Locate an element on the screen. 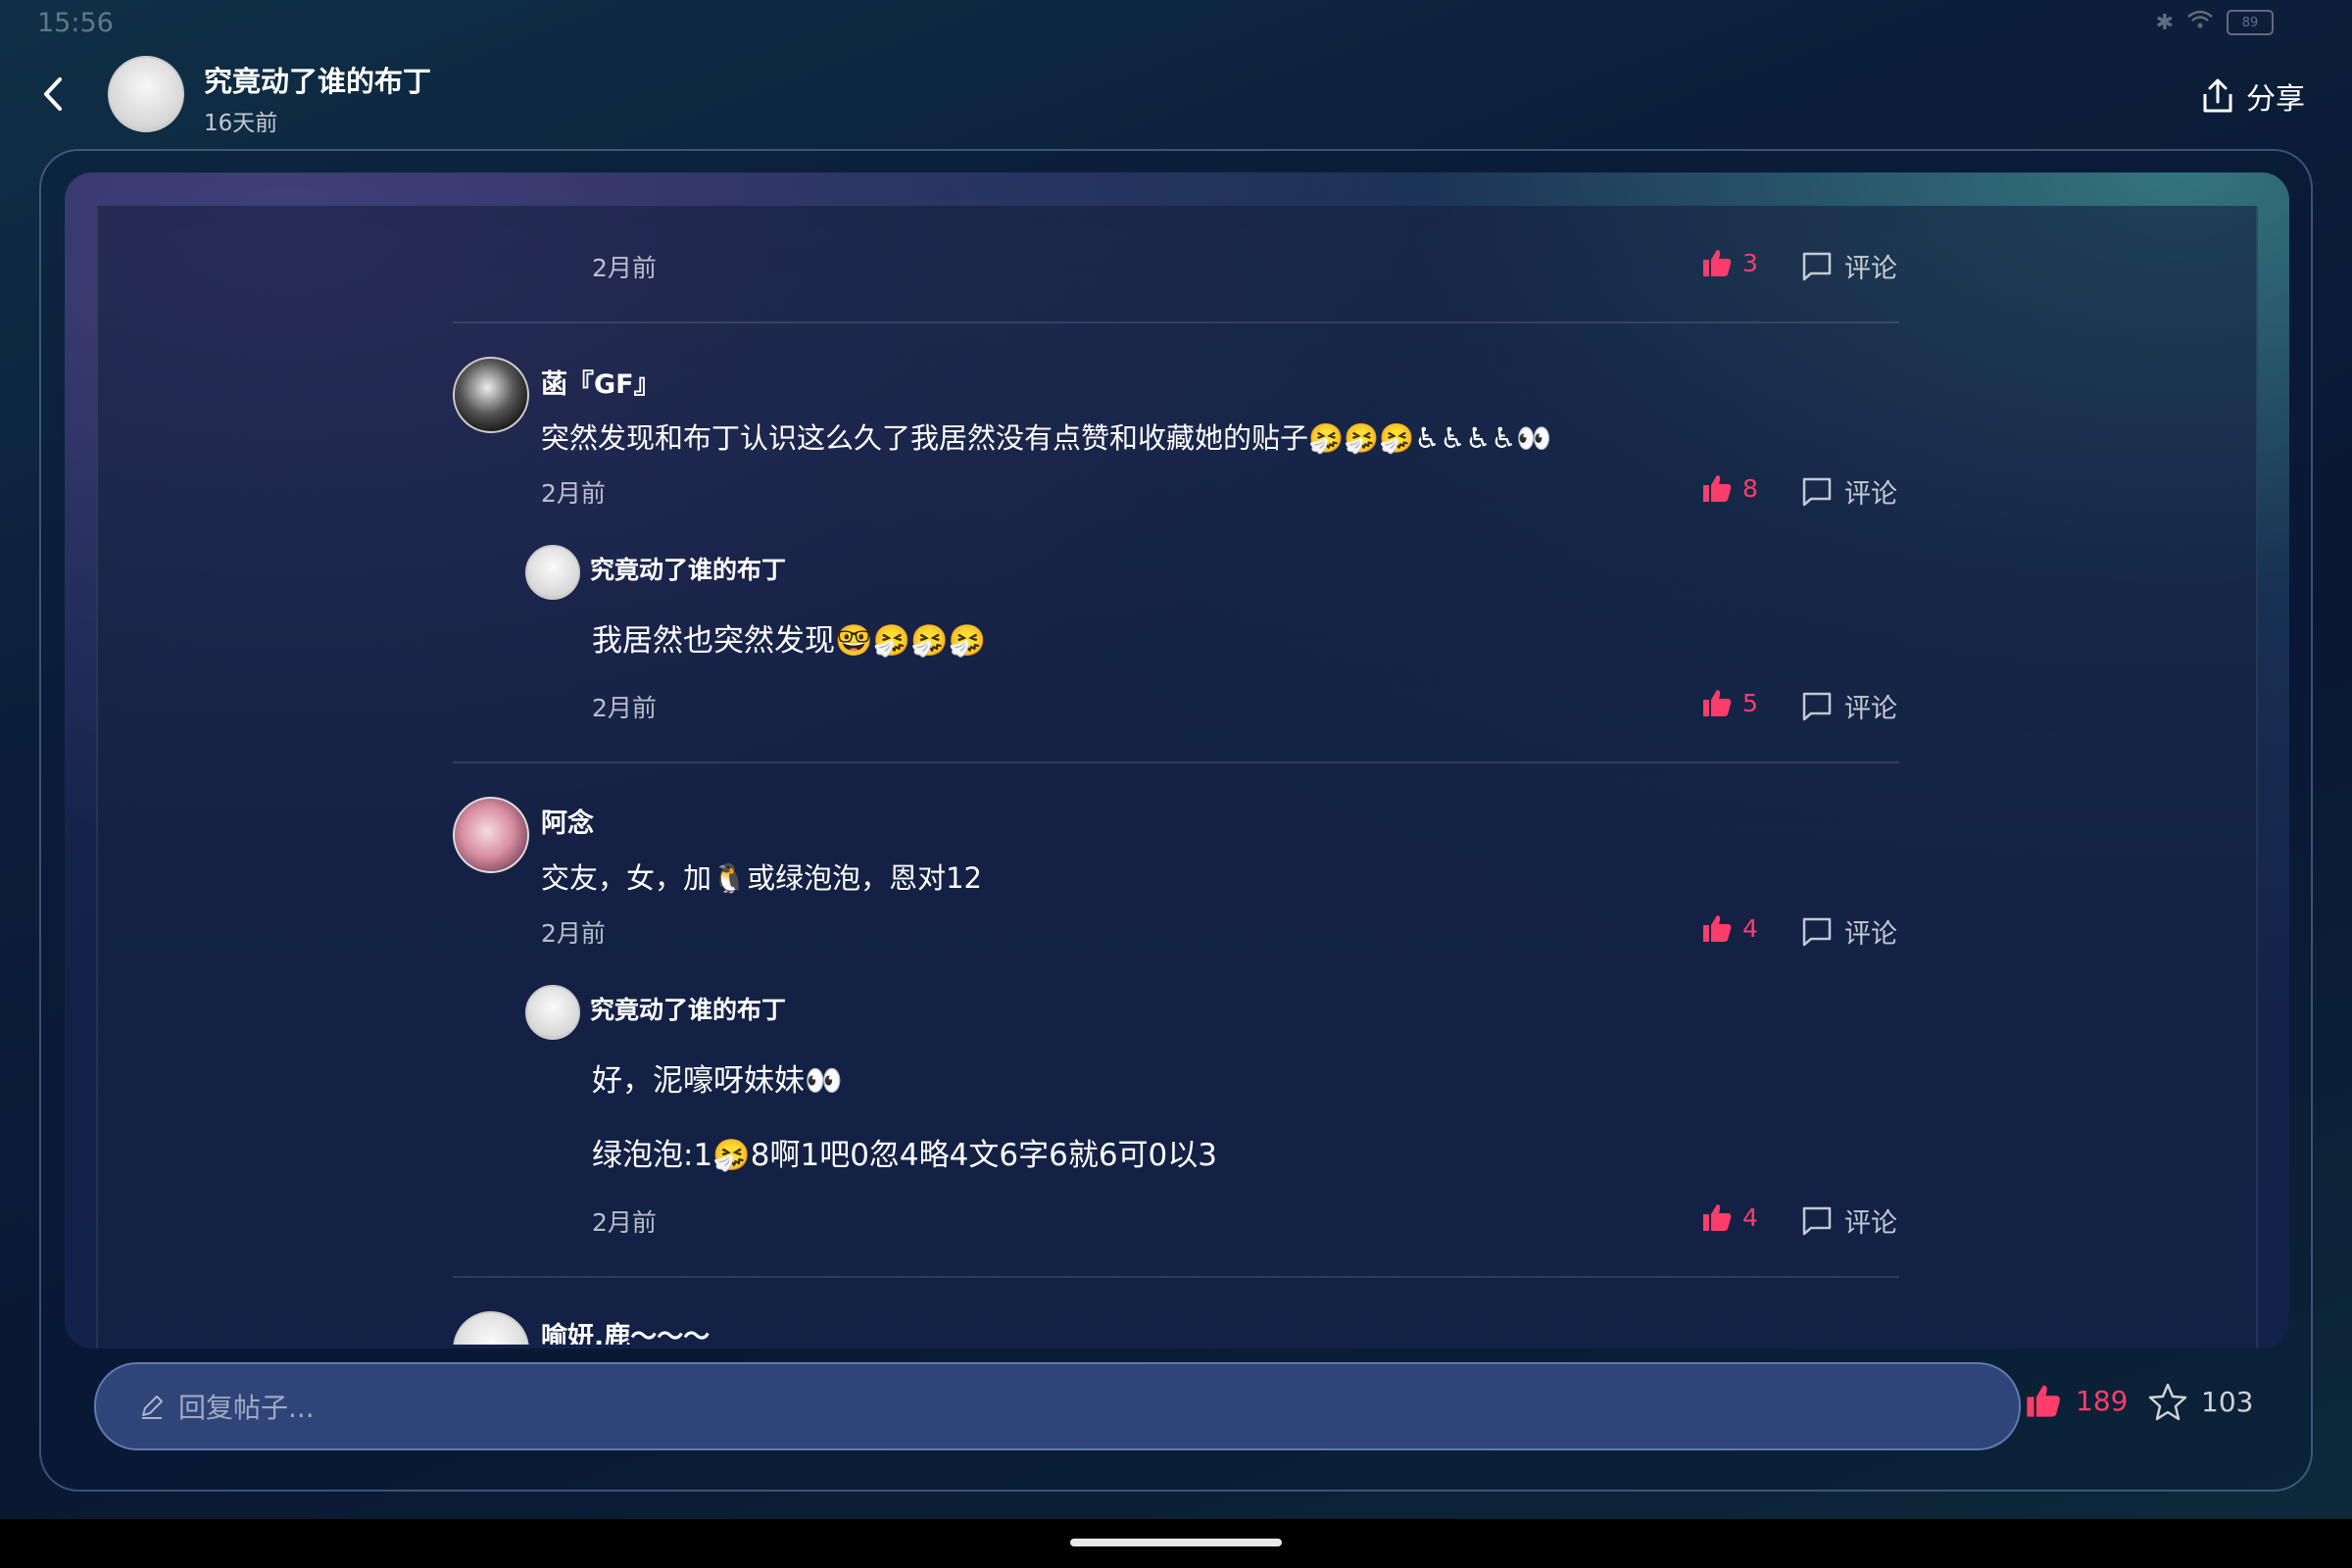  like-button: 8 is located at coordinates (1729, 488).